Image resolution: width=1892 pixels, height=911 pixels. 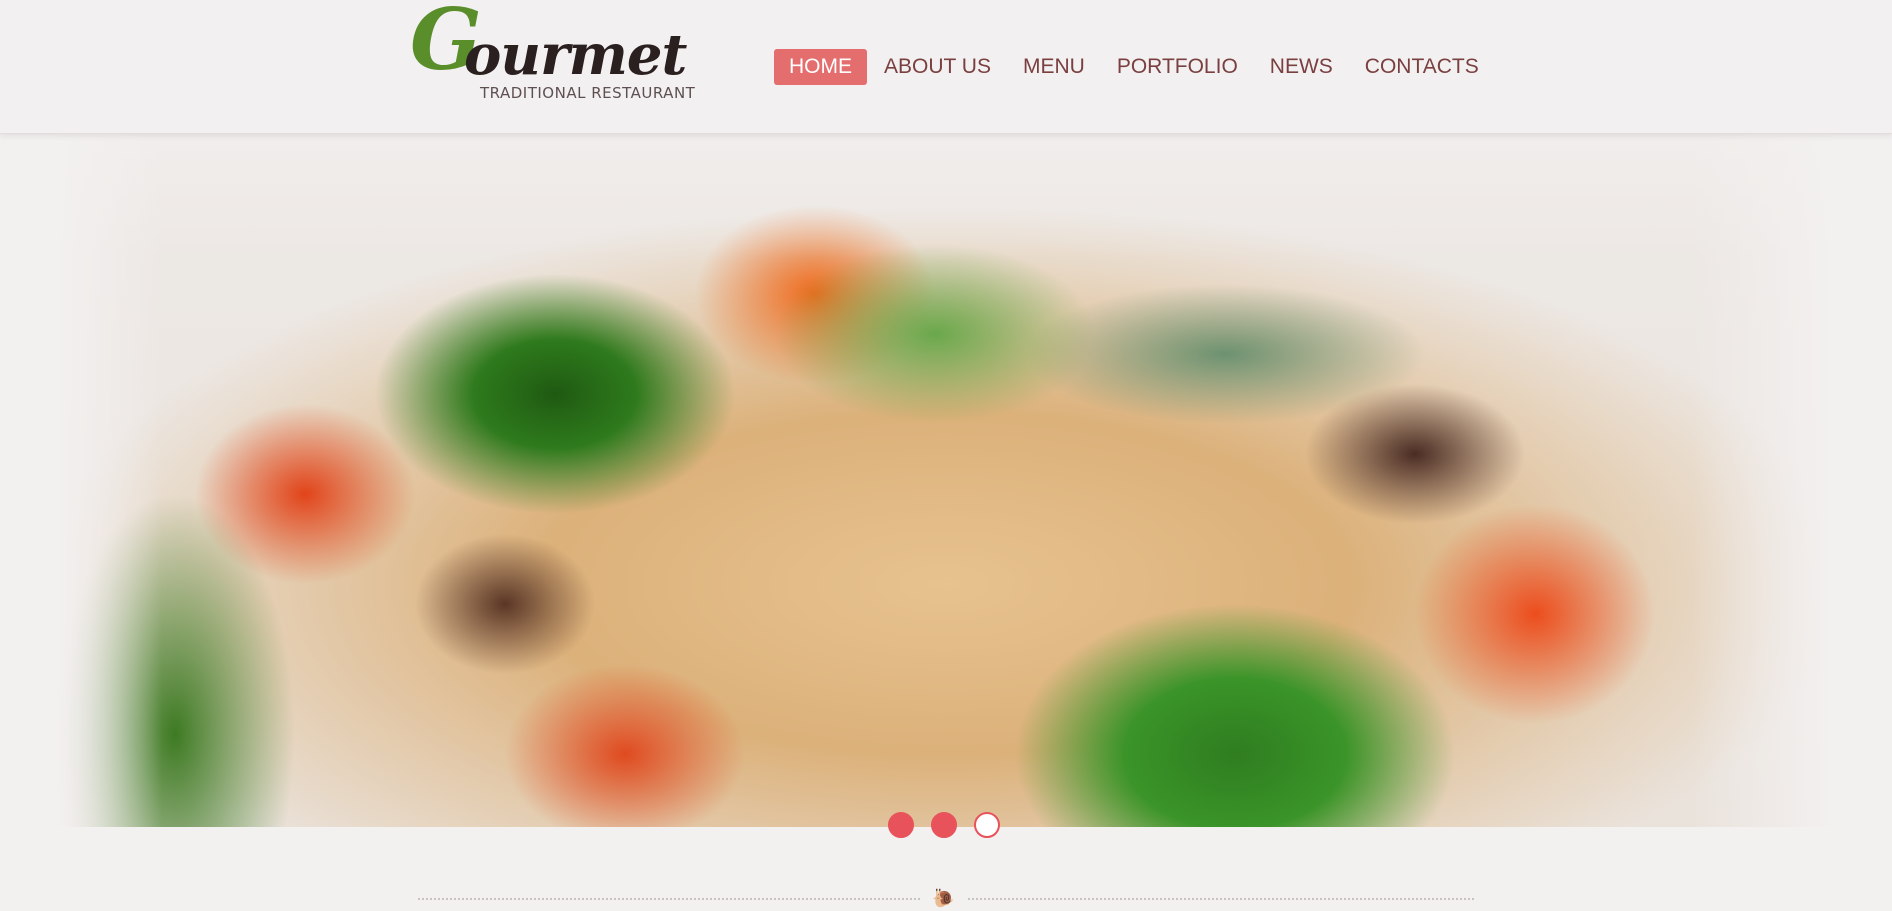 What do you see at coordinates (1177, 67) in the screenshot?
I see `nav-portfolio: PORTFOLIO` at bounding box center [1177, 67].